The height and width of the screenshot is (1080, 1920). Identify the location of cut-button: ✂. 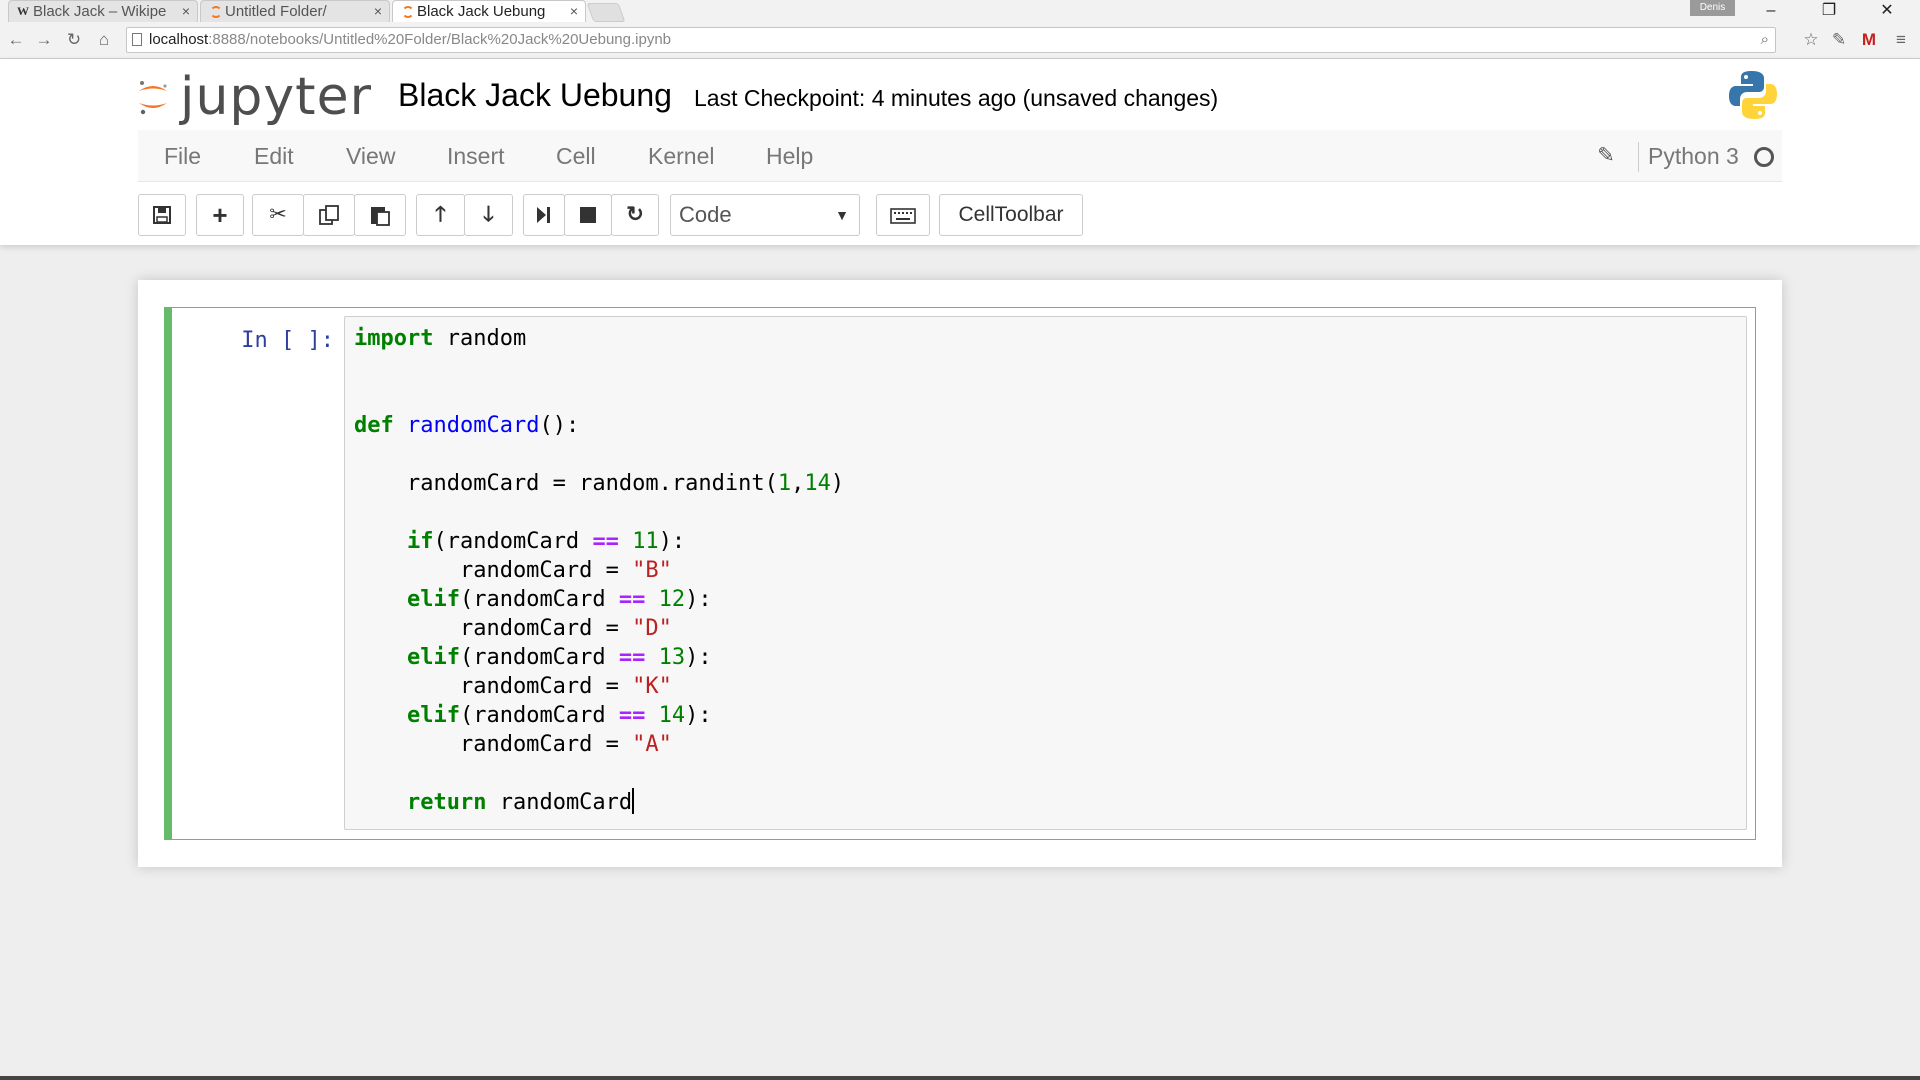
(278, 215).